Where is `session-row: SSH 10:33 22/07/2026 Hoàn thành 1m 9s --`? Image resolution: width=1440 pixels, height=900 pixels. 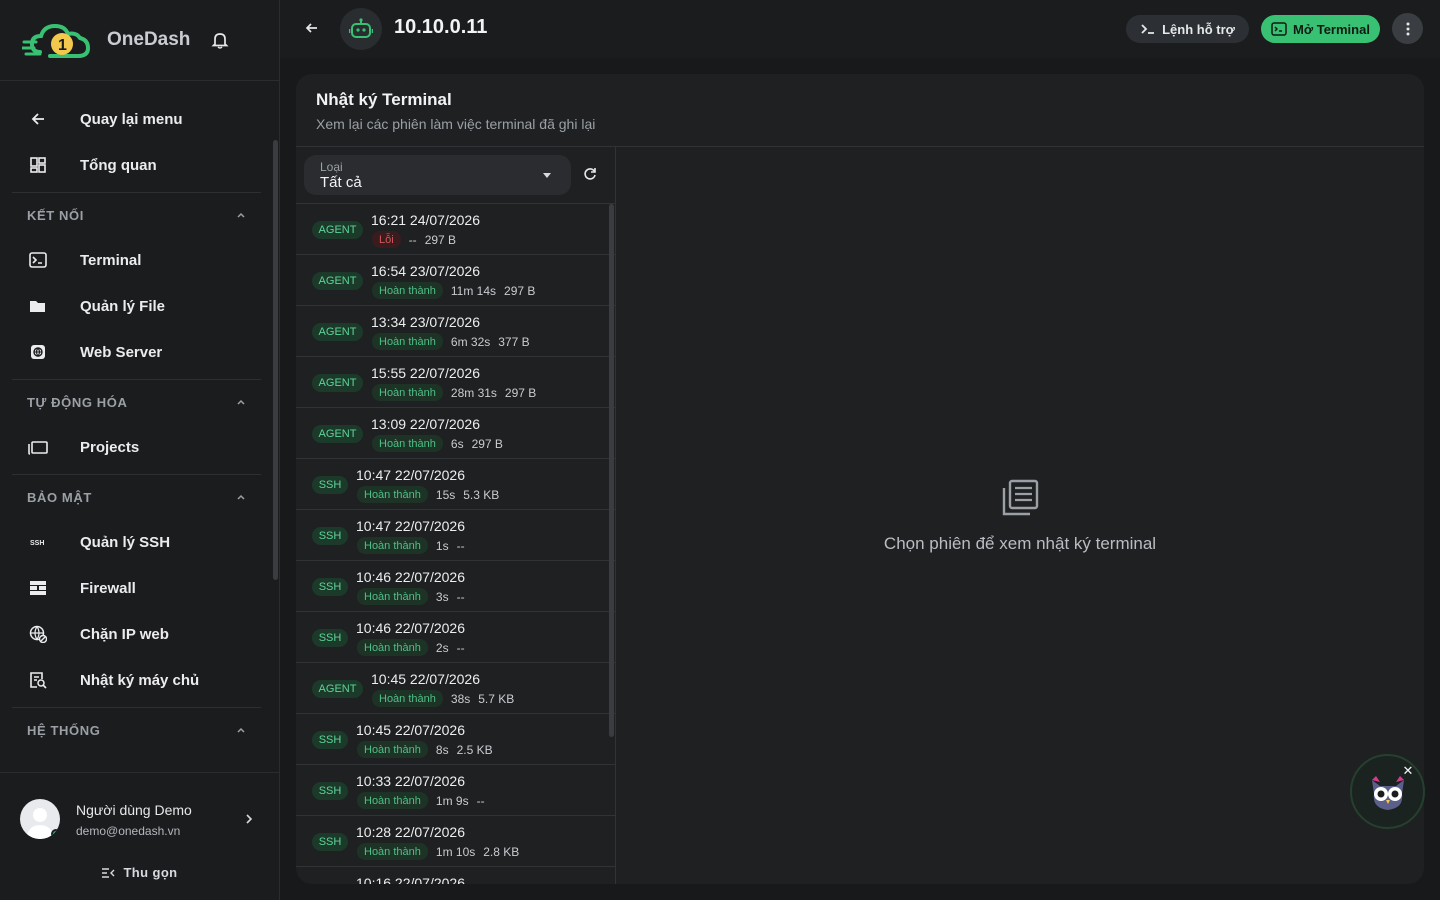
session-row: SSH 10:33 22/07/2026 Hoàn thành 1m 9s -- is located at coordinates (456, 790).